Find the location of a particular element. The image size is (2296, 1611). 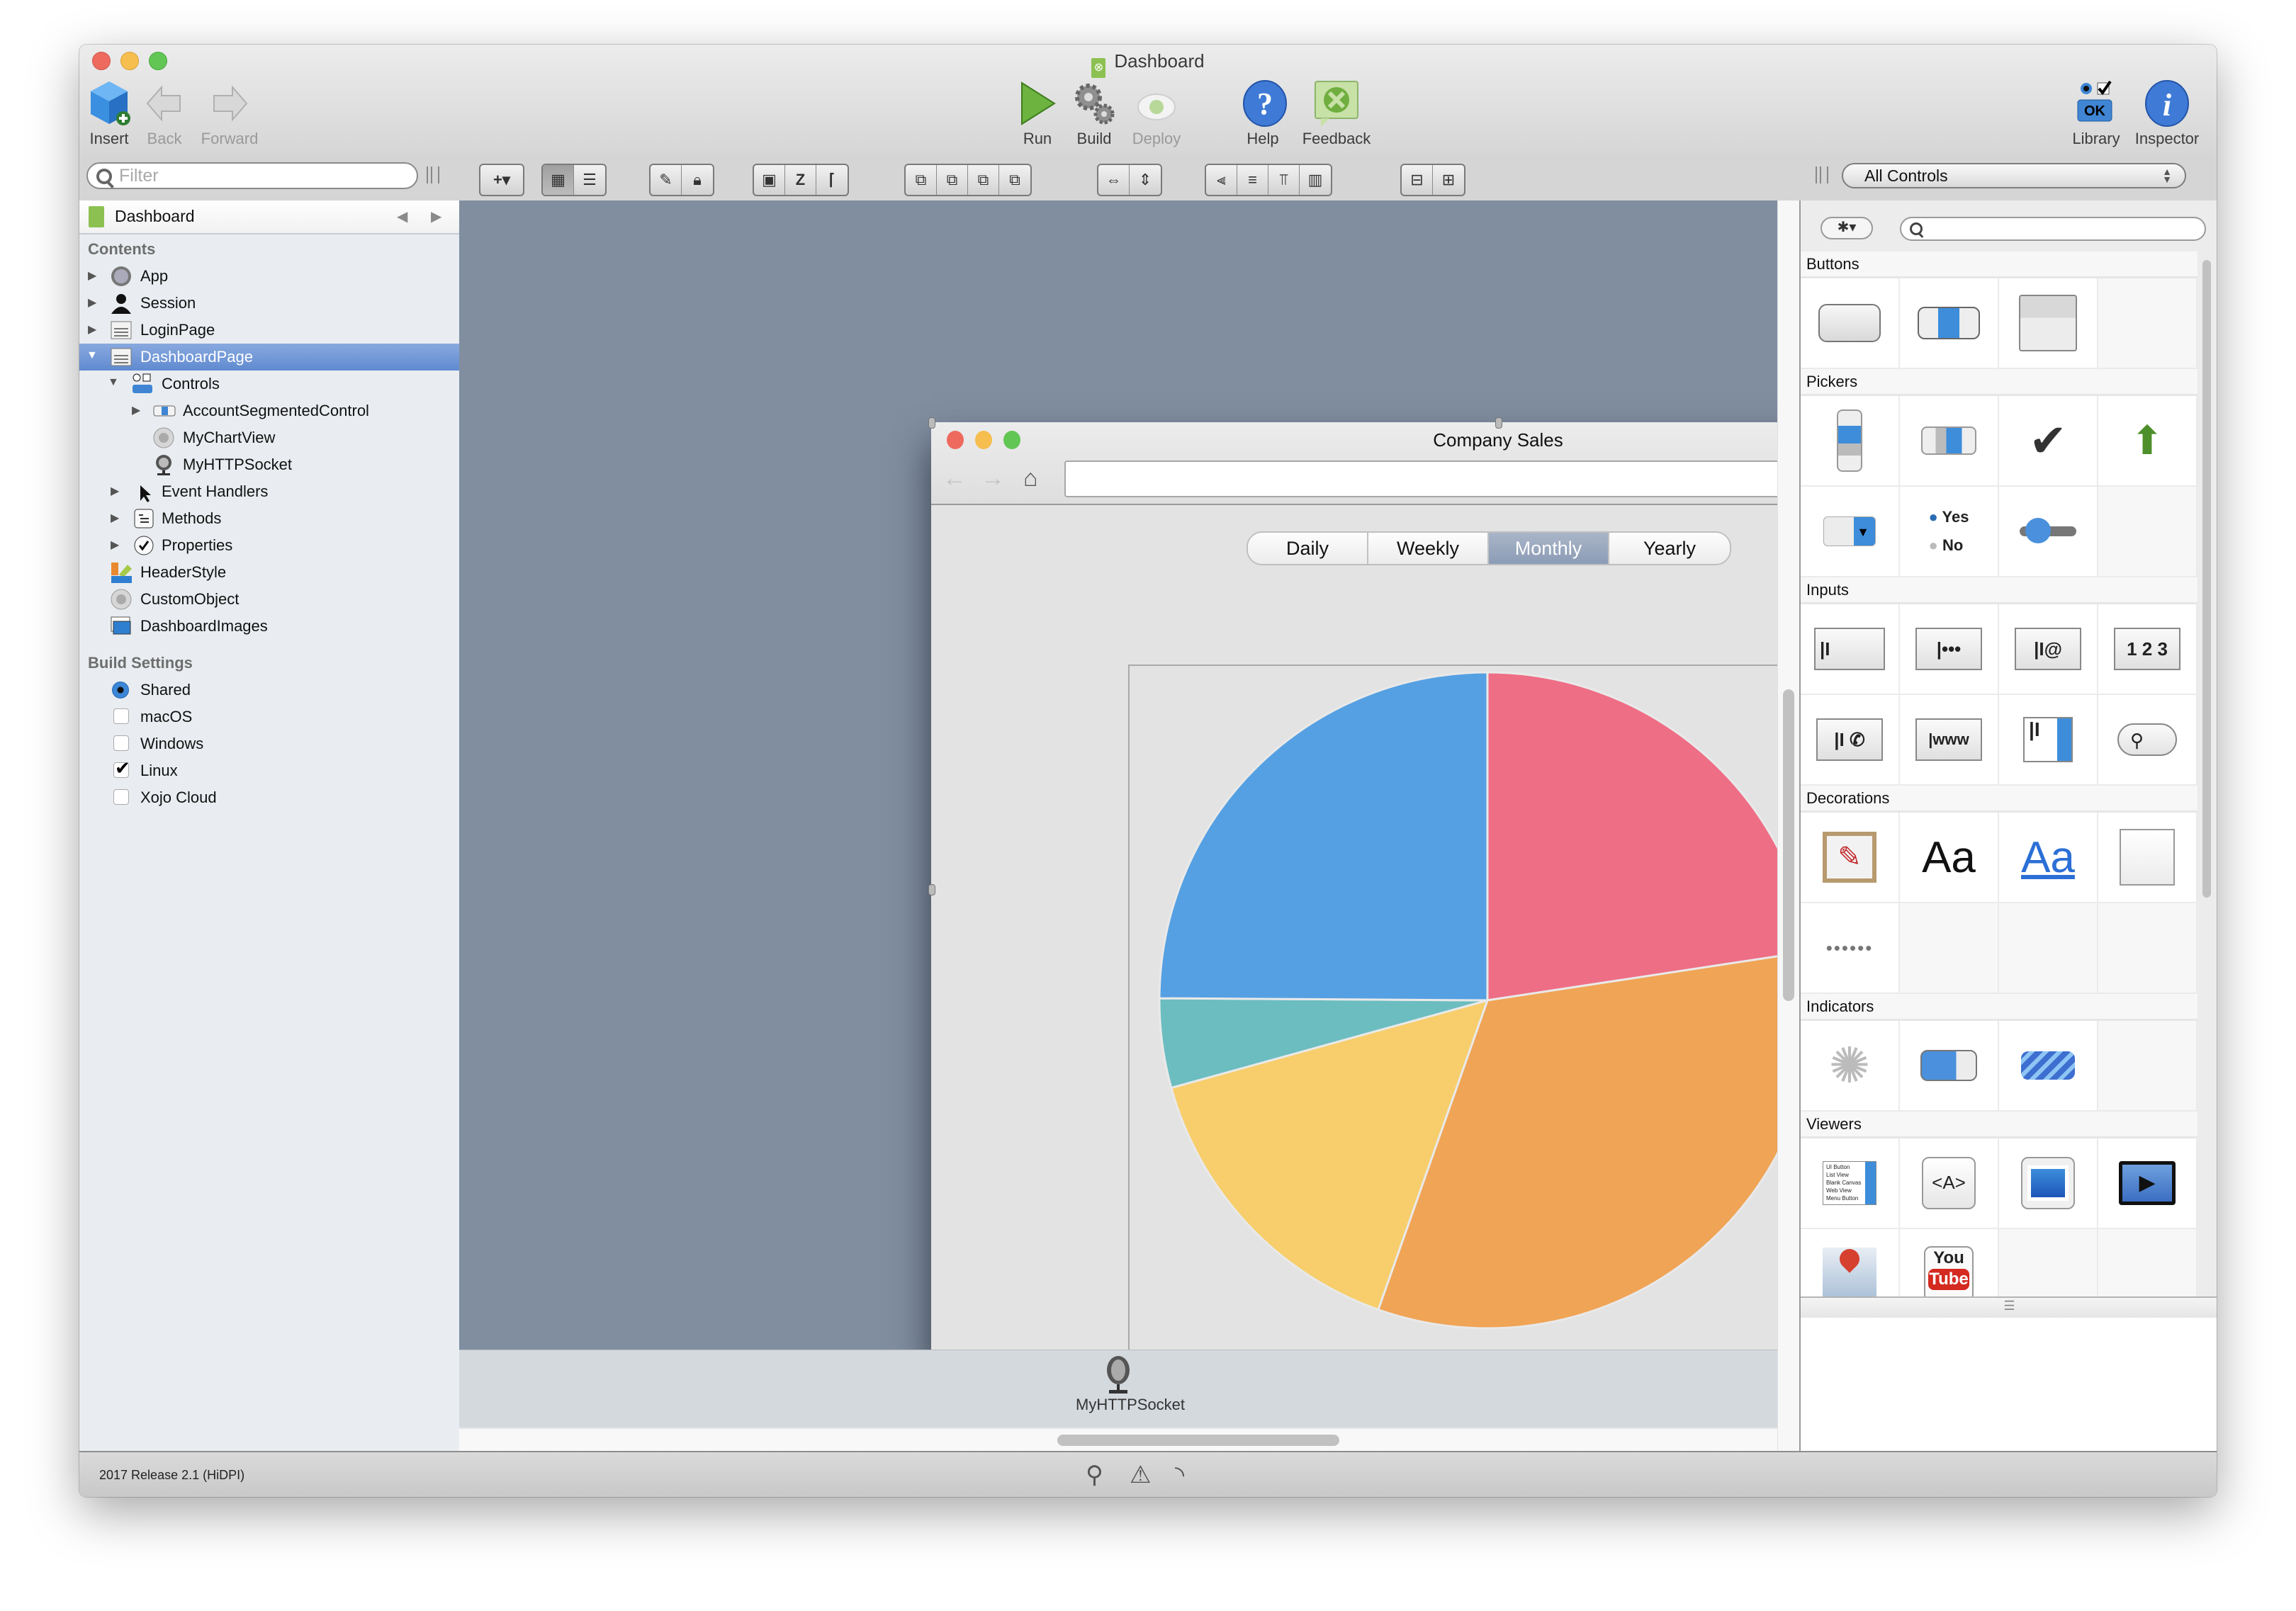

library-resize-grip is located at coordinates (1822, 175).